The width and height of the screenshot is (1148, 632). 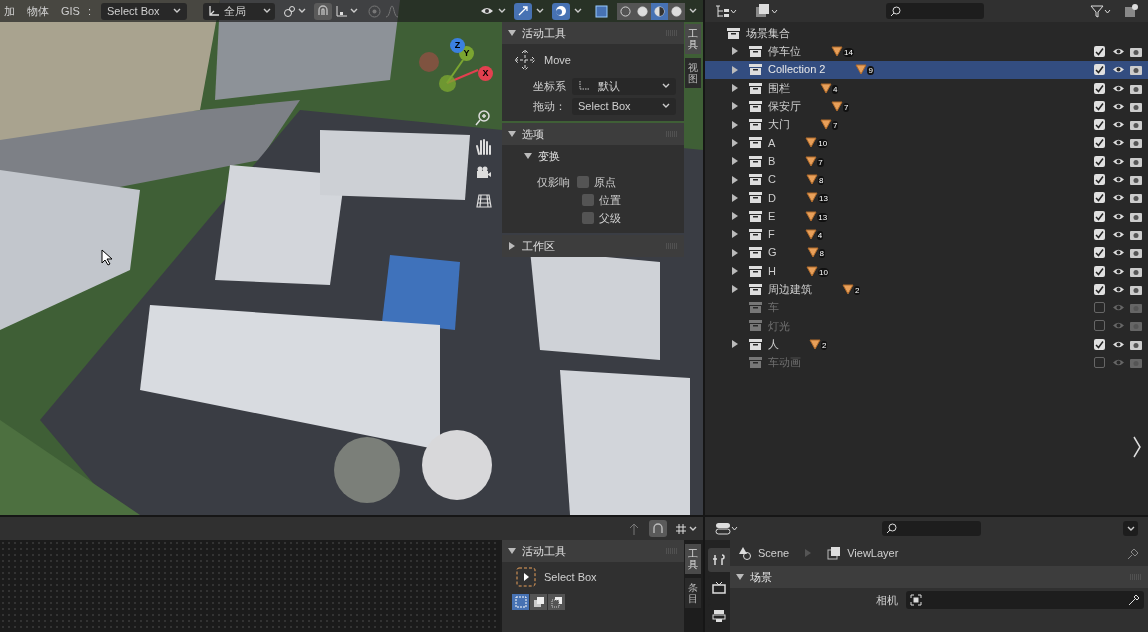 What do you see at coordinates (926, 197) in the screenshot?
I see `outliner-row: D 13` at bounding box center [926, 197].